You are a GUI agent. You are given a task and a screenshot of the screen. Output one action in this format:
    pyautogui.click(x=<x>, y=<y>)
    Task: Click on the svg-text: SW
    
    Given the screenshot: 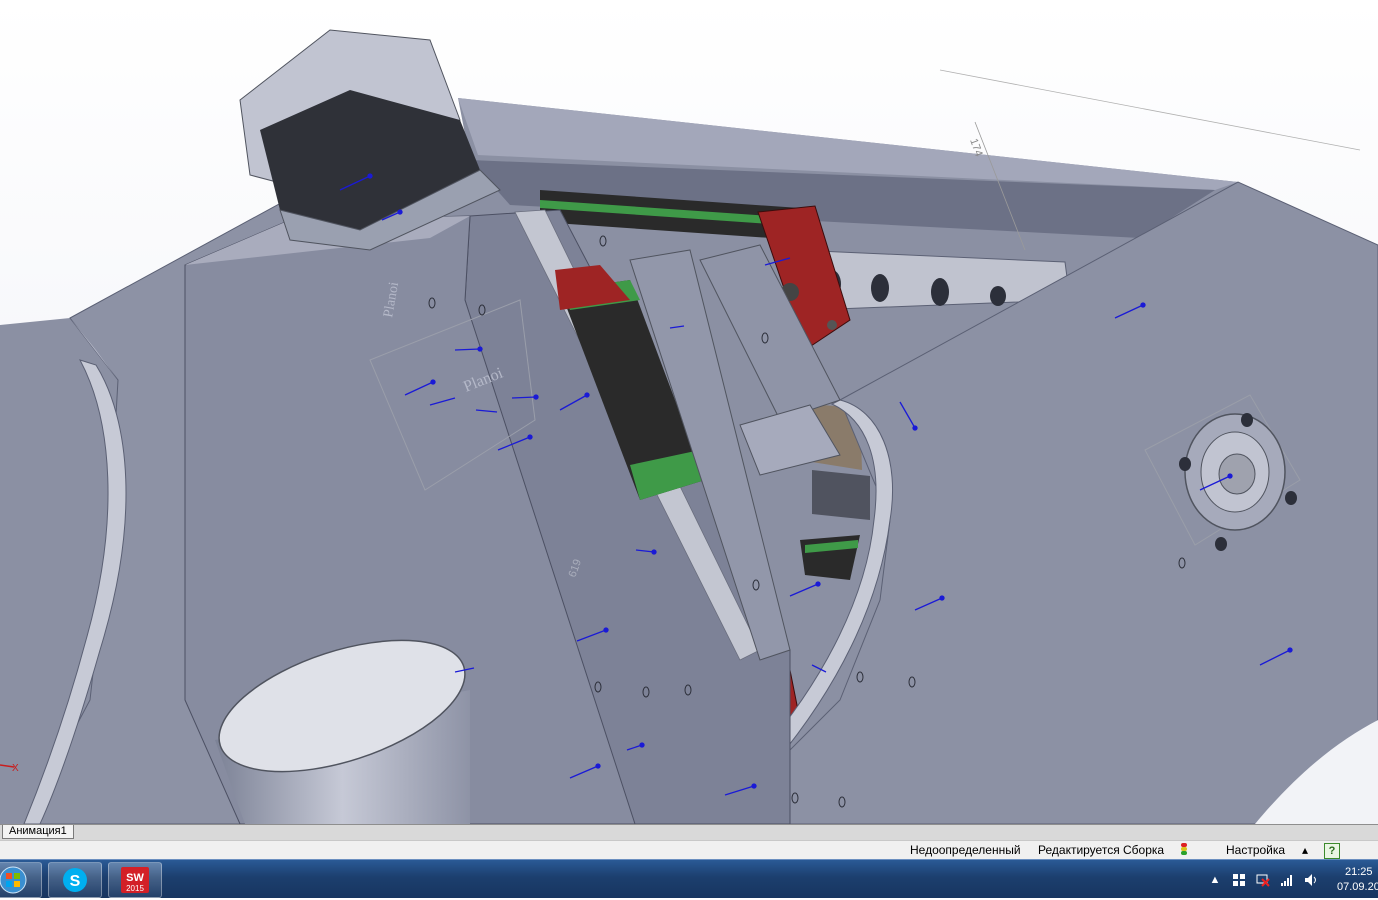 What is the action you would take?
    pyautogui.click(x=135, y=878)
    